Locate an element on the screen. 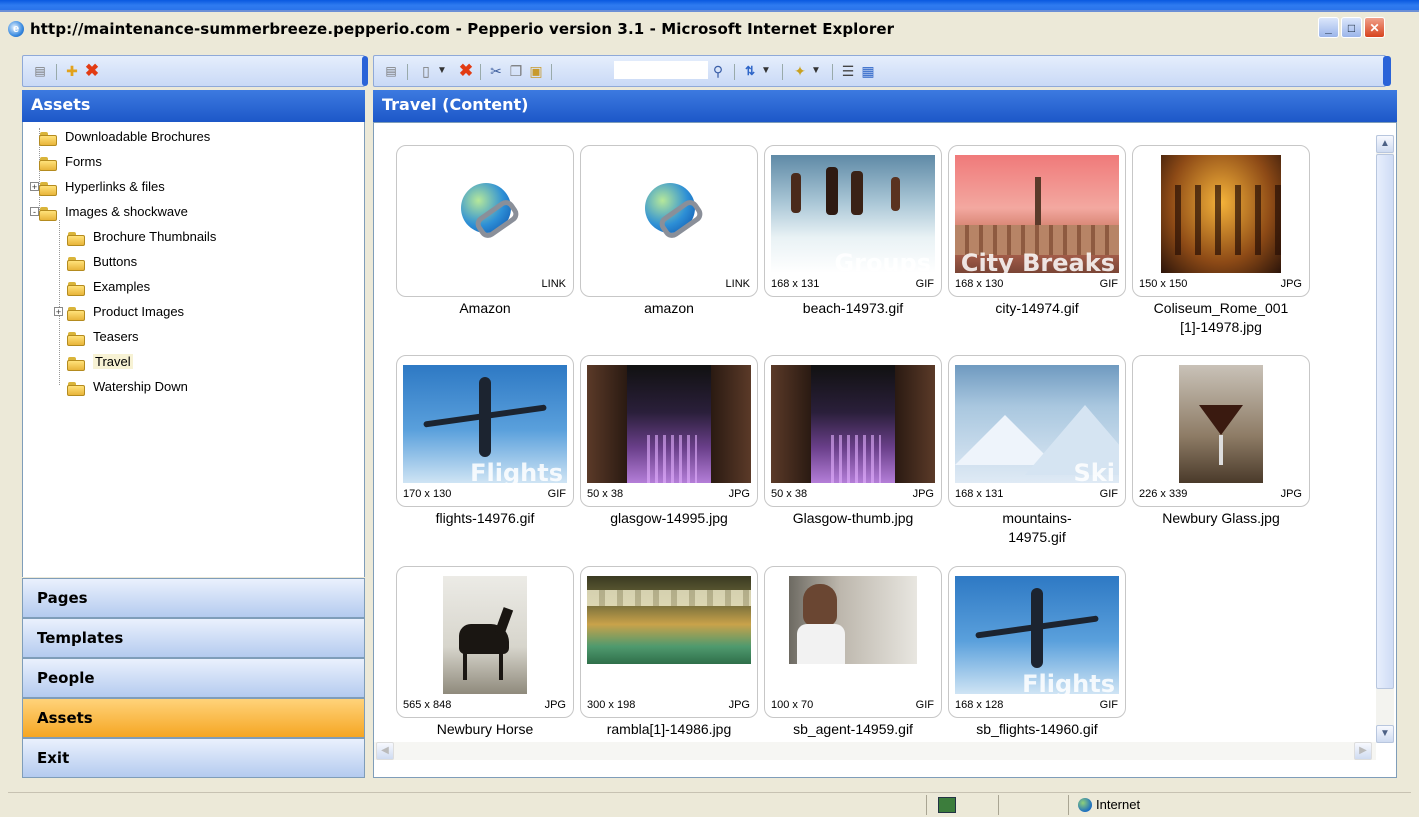 The image size is (1419, 817). asset-caption: beach-14973.gif is located at coordinates (853, 308).